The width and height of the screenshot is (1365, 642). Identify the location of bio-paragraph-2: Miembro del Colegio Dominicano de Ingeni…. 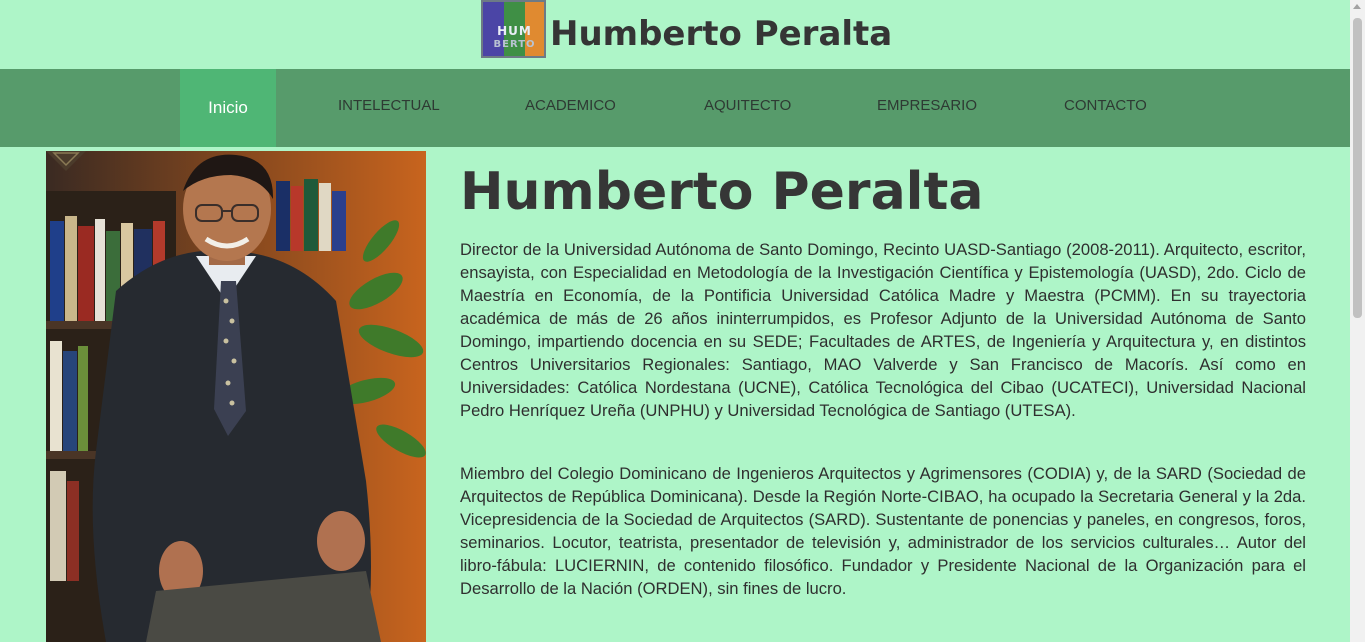
(883, 531).